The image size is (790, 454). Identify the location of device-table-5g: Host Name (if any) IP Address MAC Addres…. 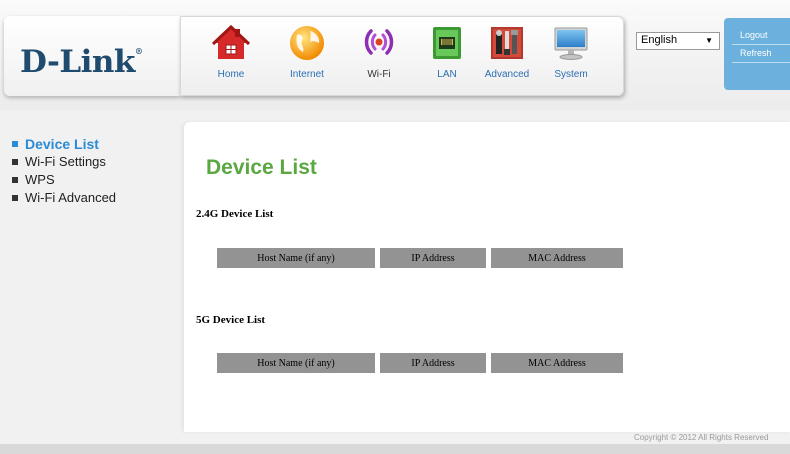
(420, 363).